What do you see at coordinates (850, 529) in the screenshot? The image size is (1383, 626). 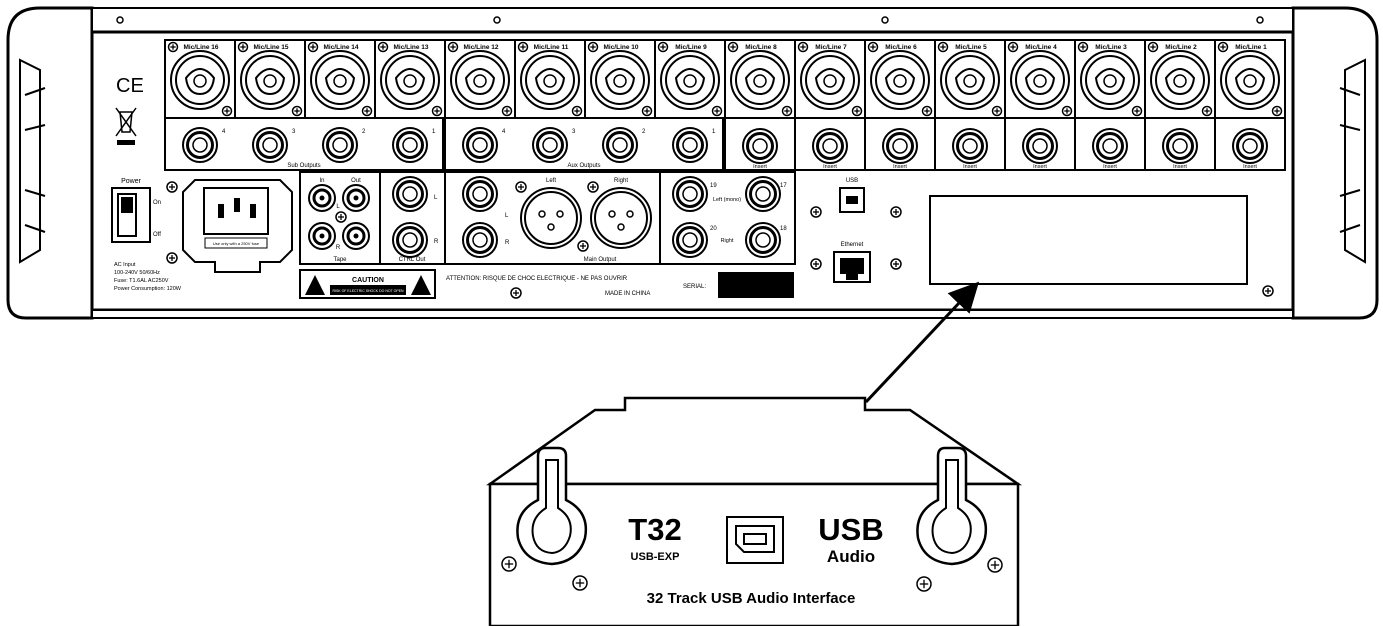 I see `card-usb-title: USB` at bounding box center [850, 529].